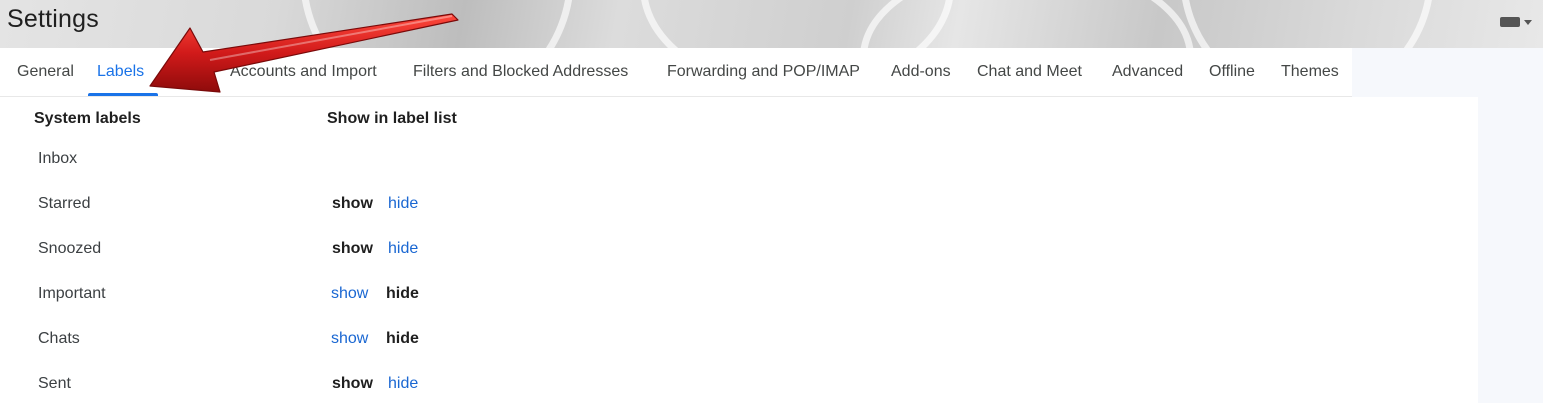  What do you see at coordinates (403, 384) in the screenshot?
I see `sent-hide-link: hide` at bounding box center [403, 384].